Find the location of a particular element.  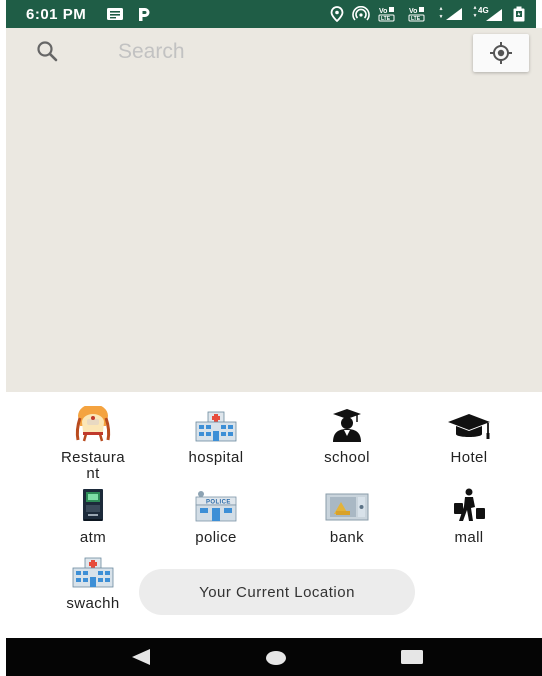

battery-icon is located at coordinates (519, 14).